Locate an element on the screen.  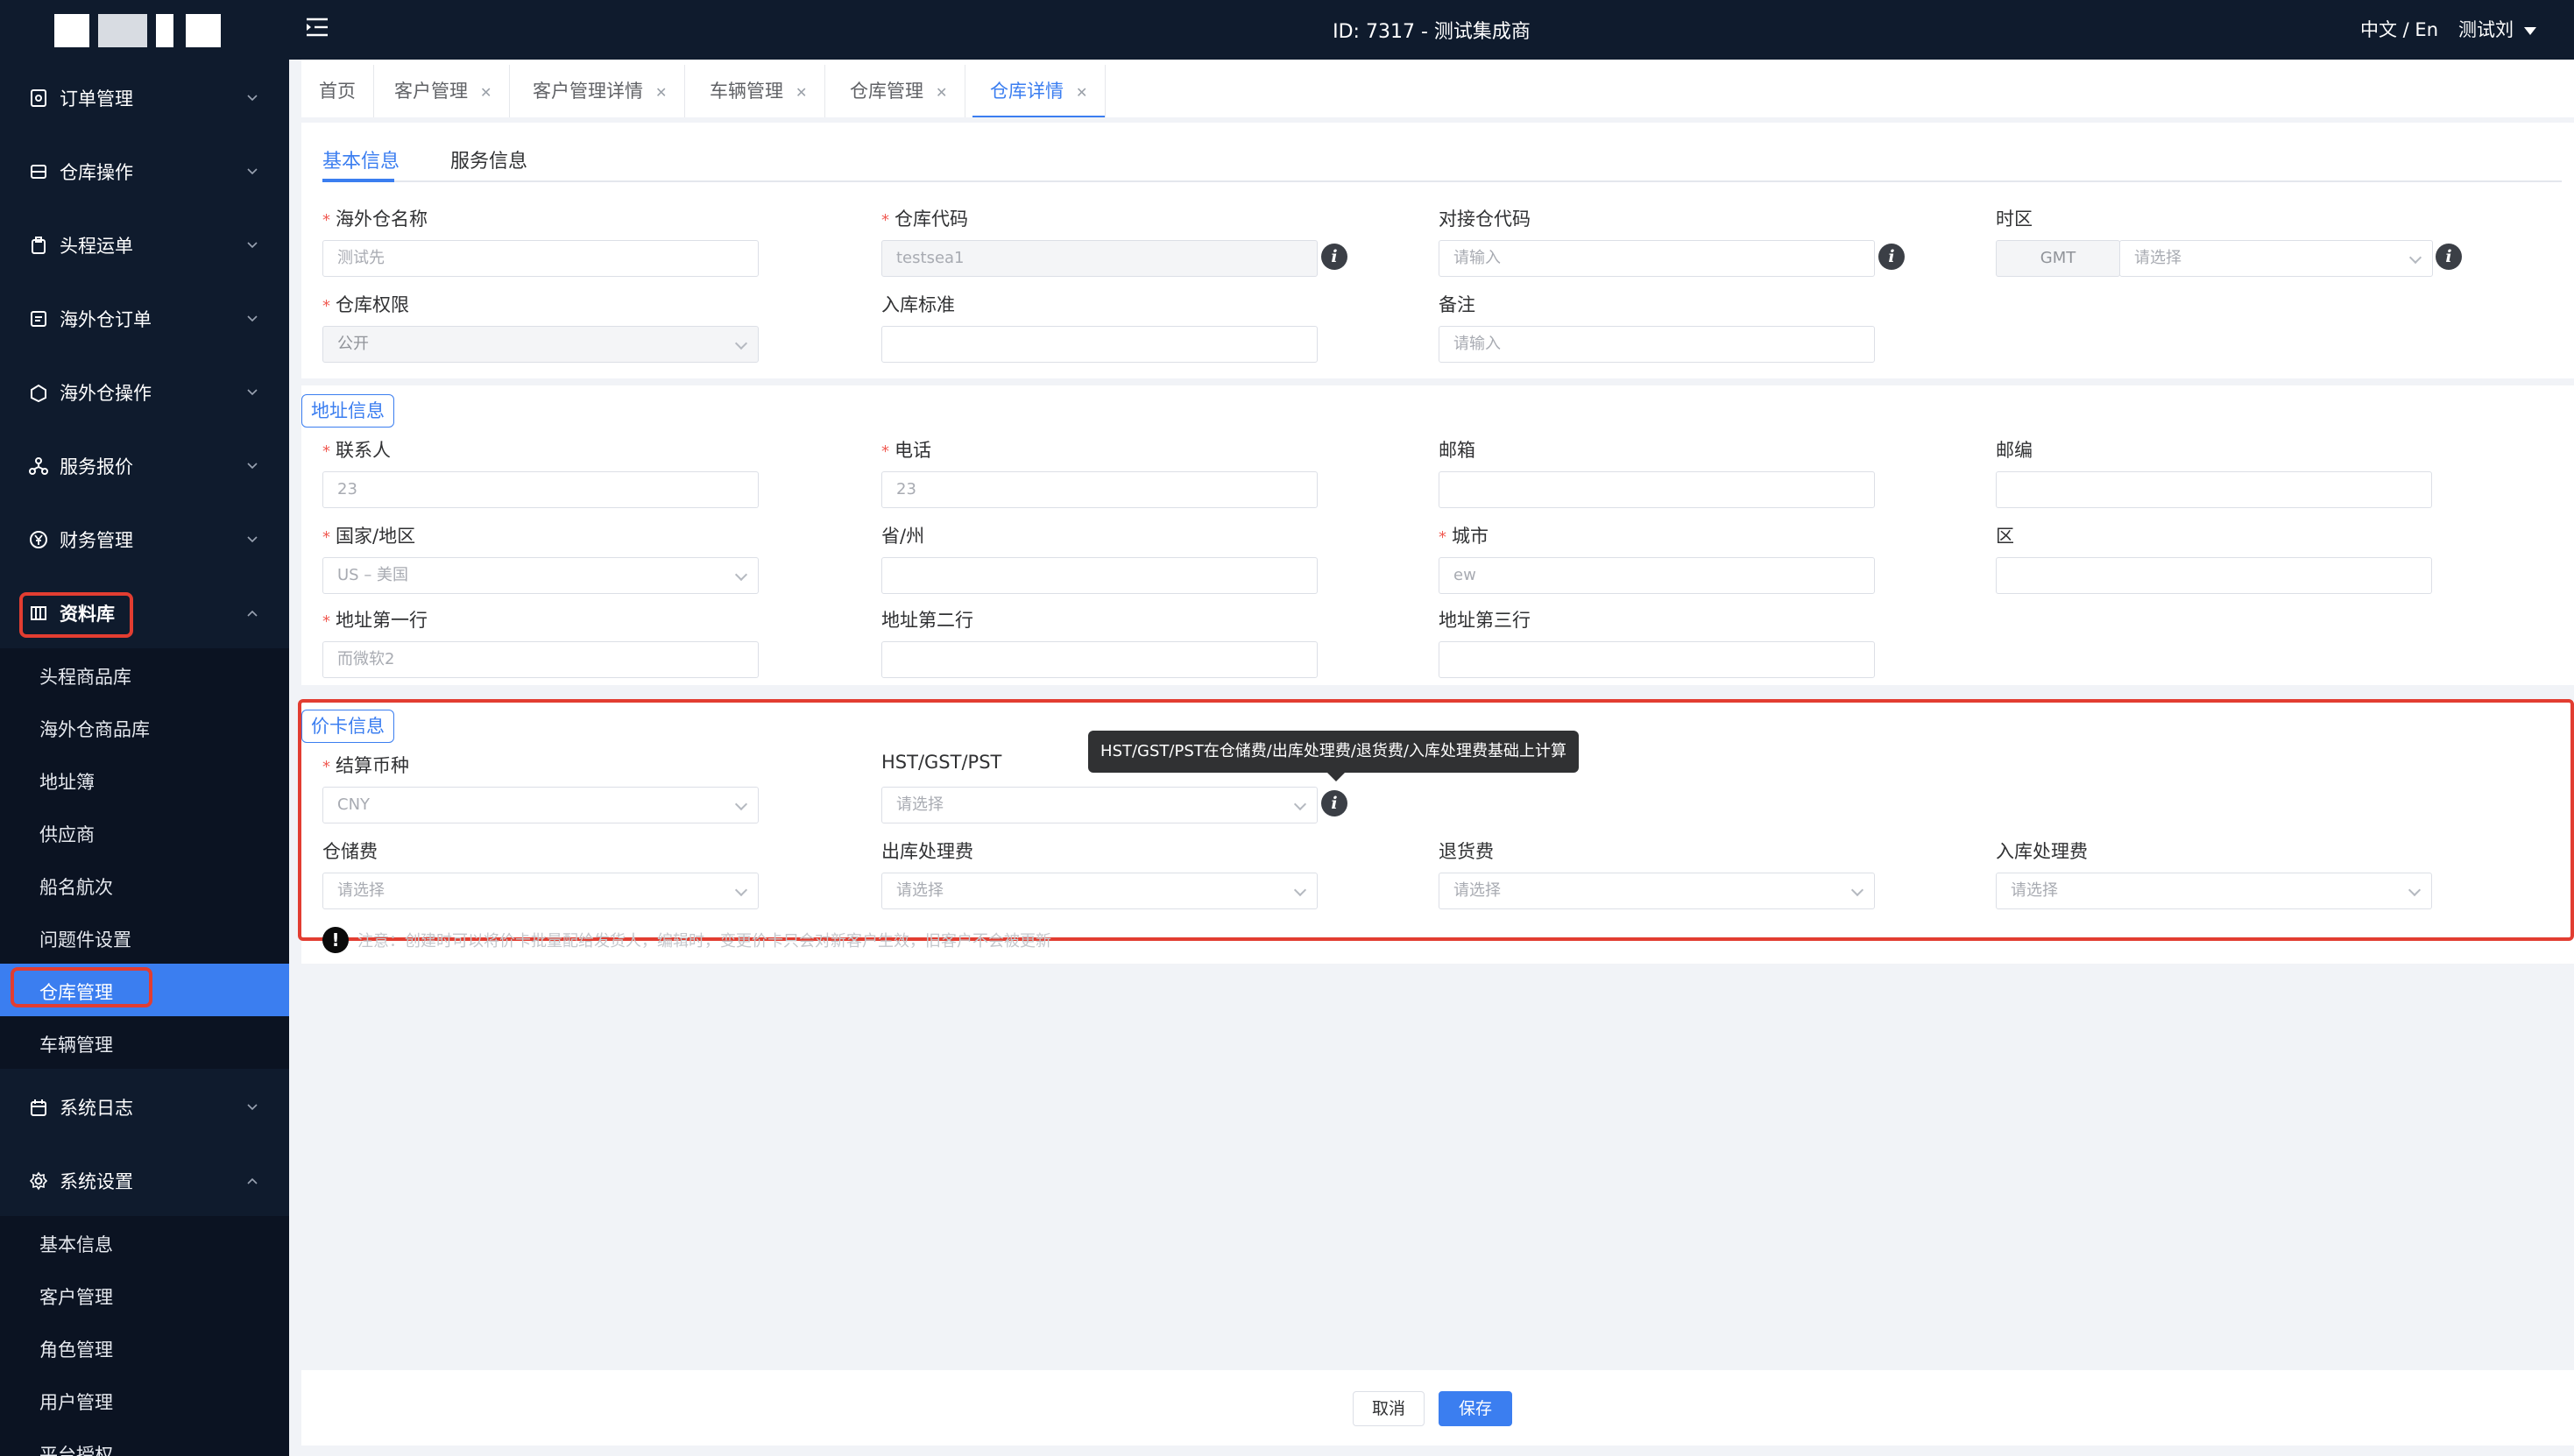
dock-code-input: 请输入 is located at coordinates (1657, 258).